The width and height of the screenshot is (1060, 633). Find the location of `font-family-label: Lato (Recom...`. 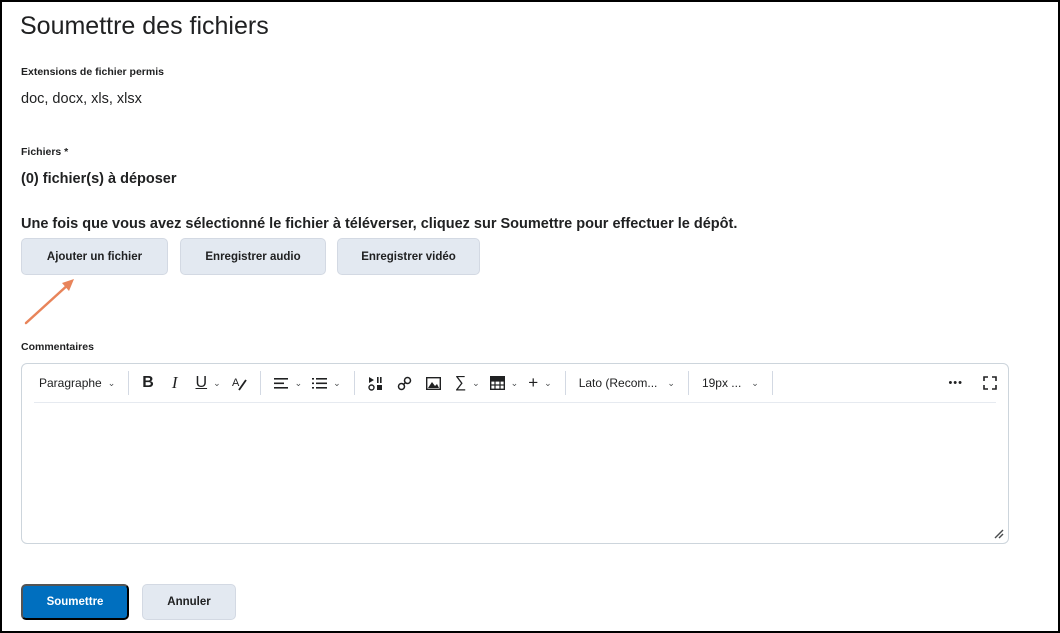

font-family-label: Lato (Recom... is located at coordinates (618, 383).